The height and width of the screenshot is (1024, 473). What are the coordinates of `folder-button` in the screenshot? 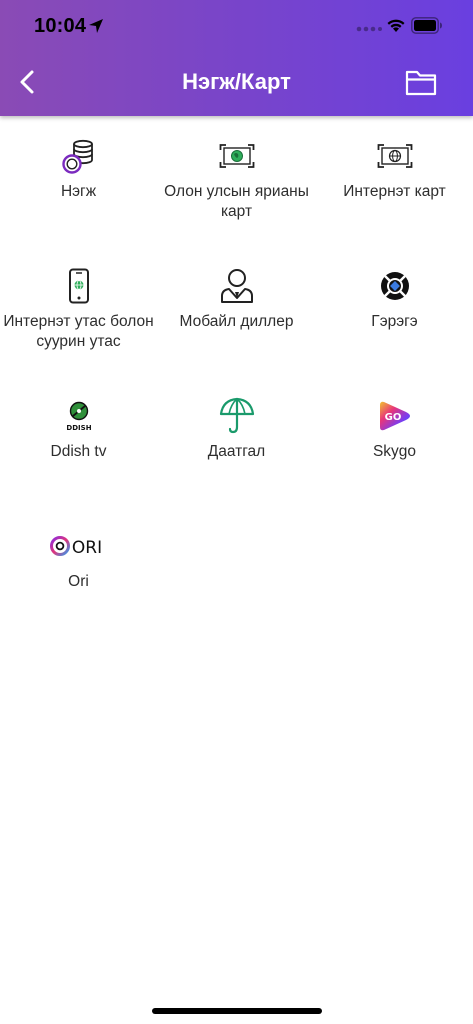 It's located at (421, 82).